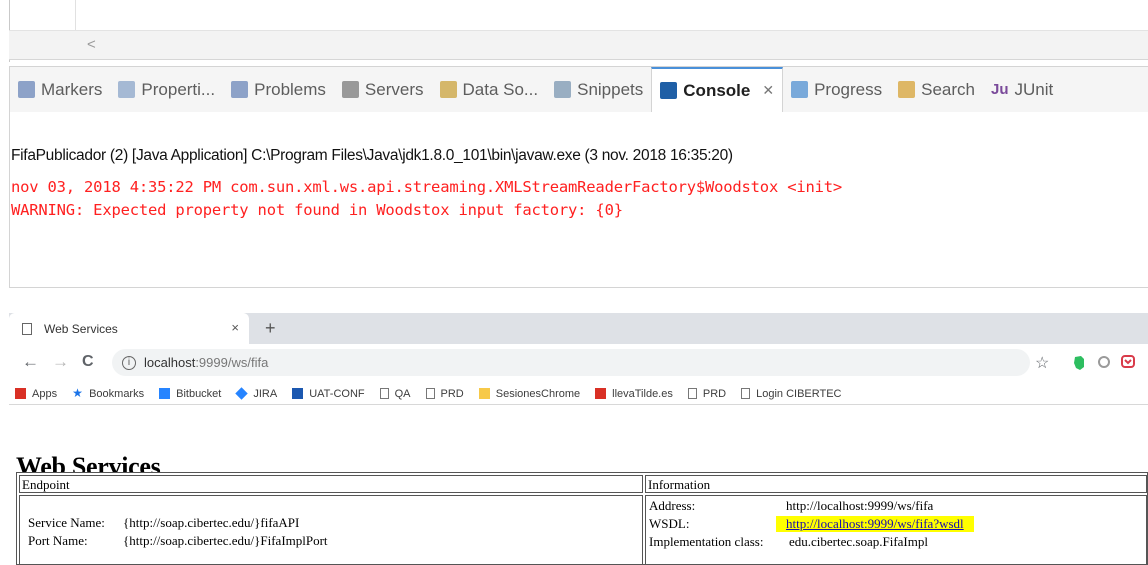 The width and height of the screenshot is (1148, 565). I want to click on view-tab-label: Markers, so click(72, 89).